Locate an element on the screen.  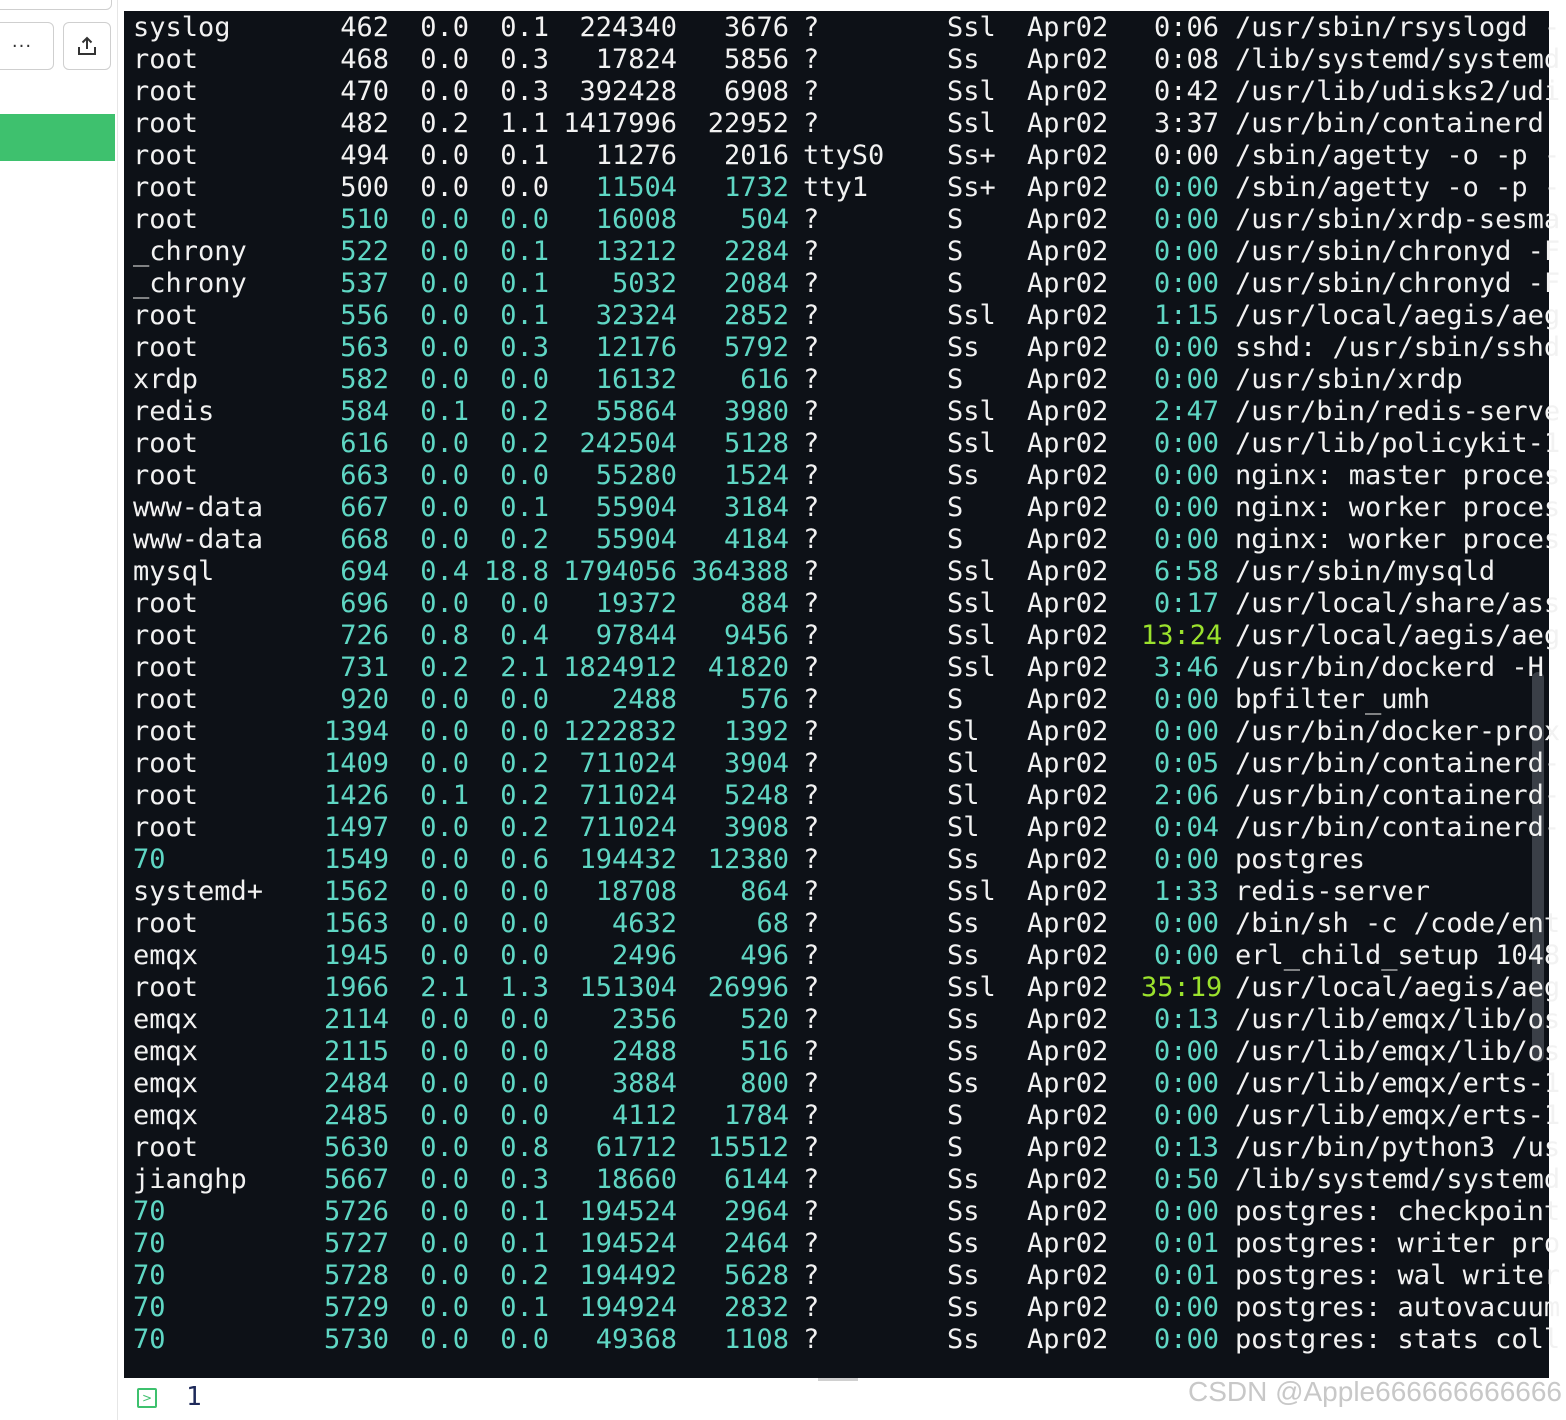
process-pid: 5667 is located at coordinates (356, 1179).